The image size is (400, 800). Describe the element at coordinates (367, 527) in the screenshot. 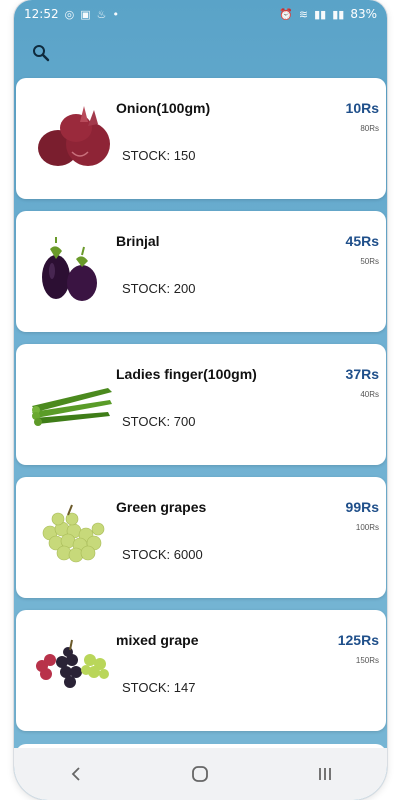

I see `product-mrp: 100Rs` at that location.